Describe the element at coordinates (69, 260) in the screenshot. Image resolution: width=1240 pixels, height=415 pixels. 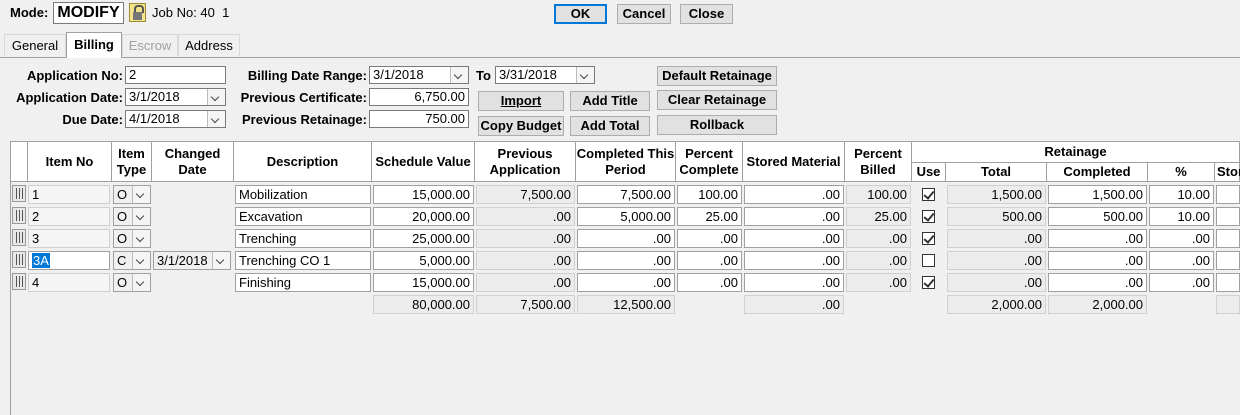
I see `item-no-cell: 3A` at that location.